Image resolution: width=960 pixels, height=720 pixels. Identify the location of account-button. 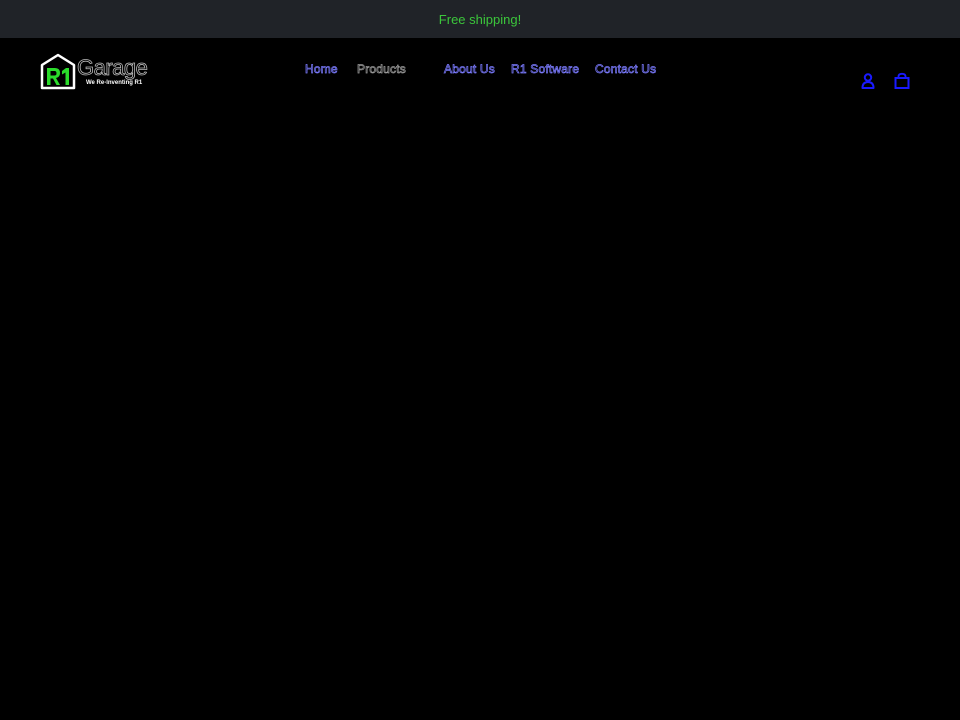
(868, 81).